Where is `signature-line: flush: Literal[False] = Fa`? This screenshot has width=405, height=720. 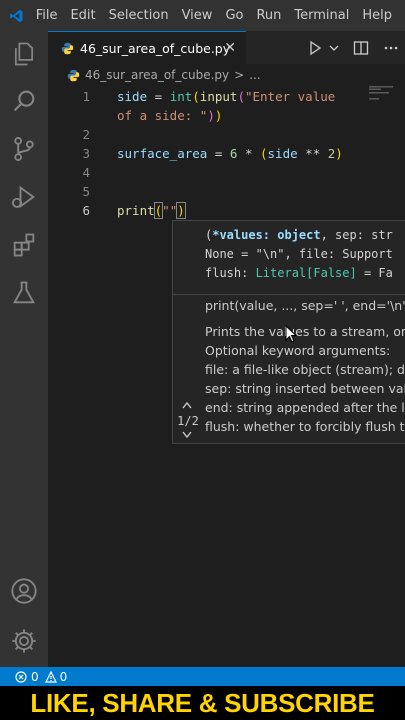
signature-line: flush: Literal[False] = Fa is located at coordinates (299, 273).